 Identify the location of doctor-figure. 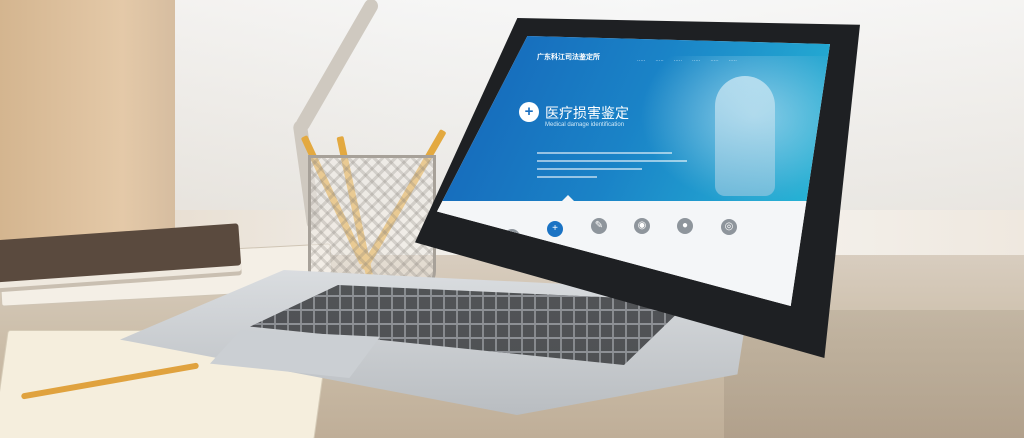
(745, 136).